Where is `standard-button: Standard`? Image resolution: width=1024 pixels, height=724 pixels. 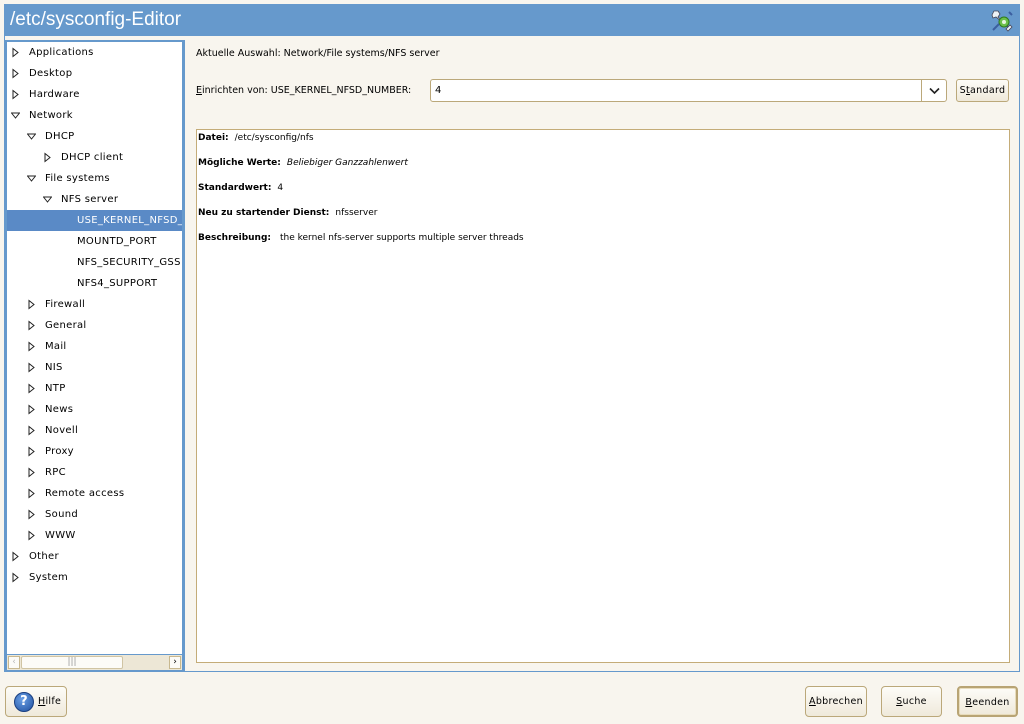 standard-button: Standard is located at coordinates (982, 90).